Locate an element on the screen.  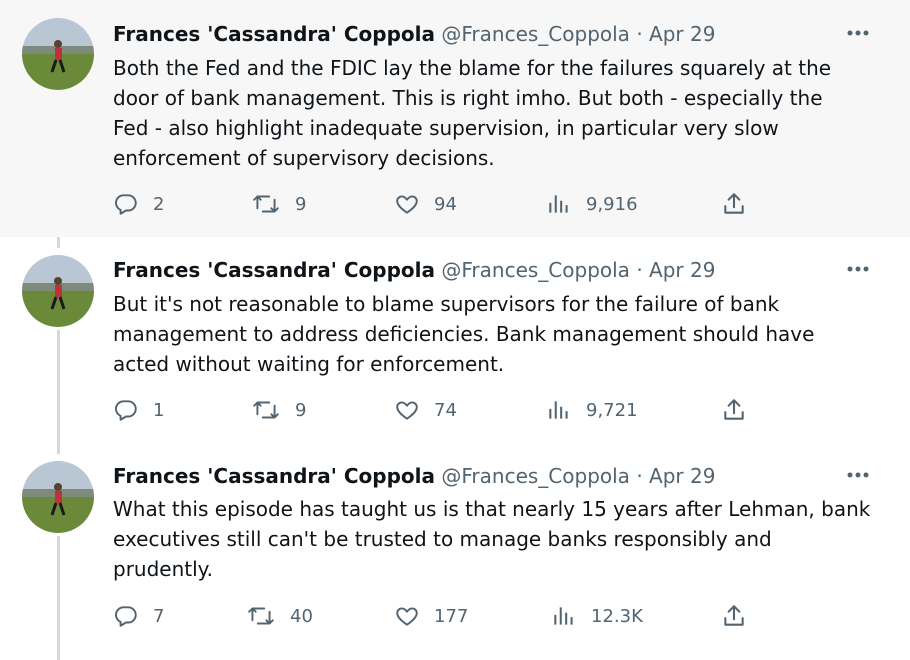
like-count: 177 is located at coordinates (451, 616).